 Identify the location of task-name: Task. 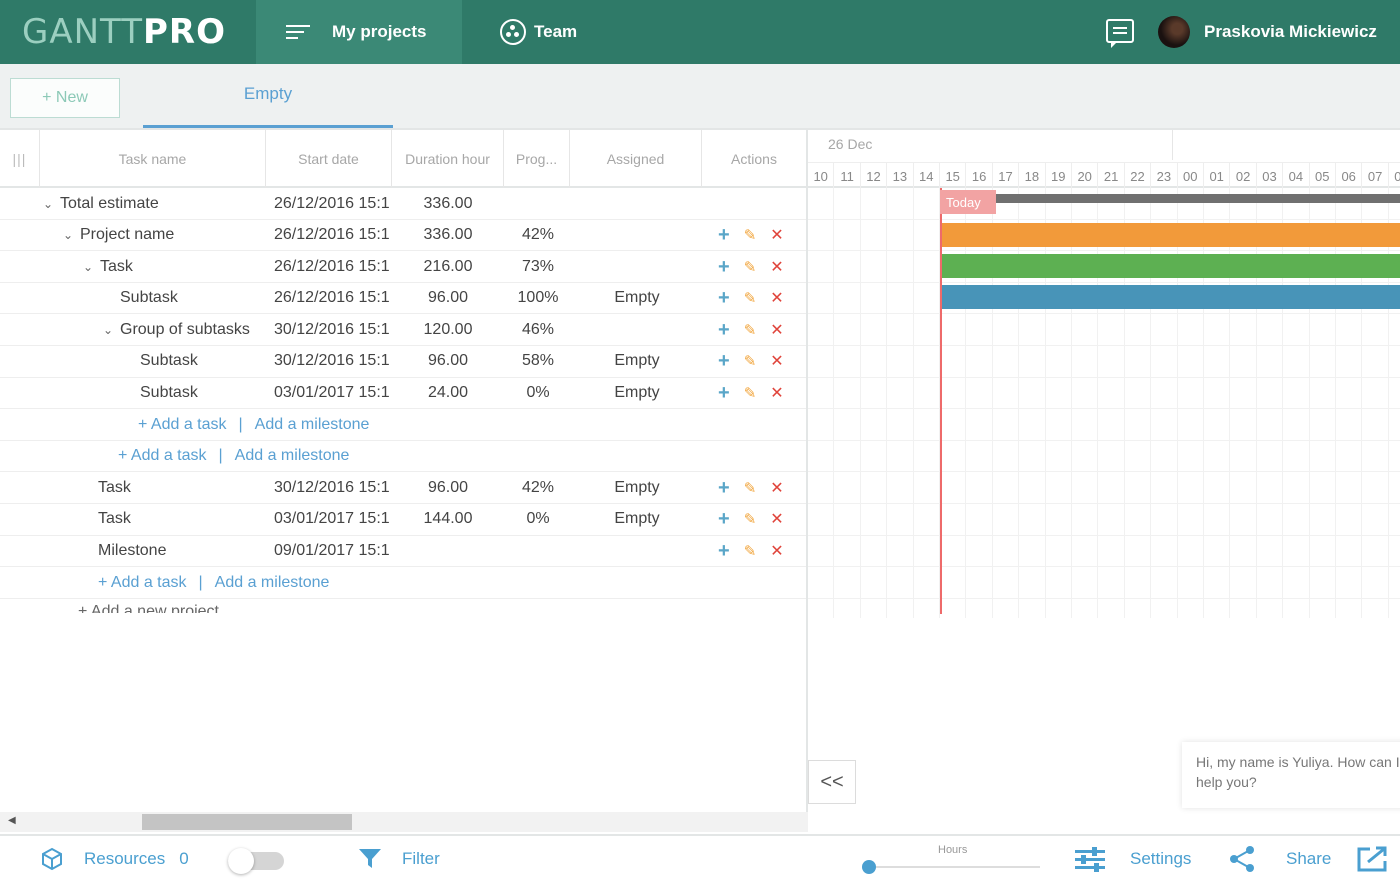
(114, 519).